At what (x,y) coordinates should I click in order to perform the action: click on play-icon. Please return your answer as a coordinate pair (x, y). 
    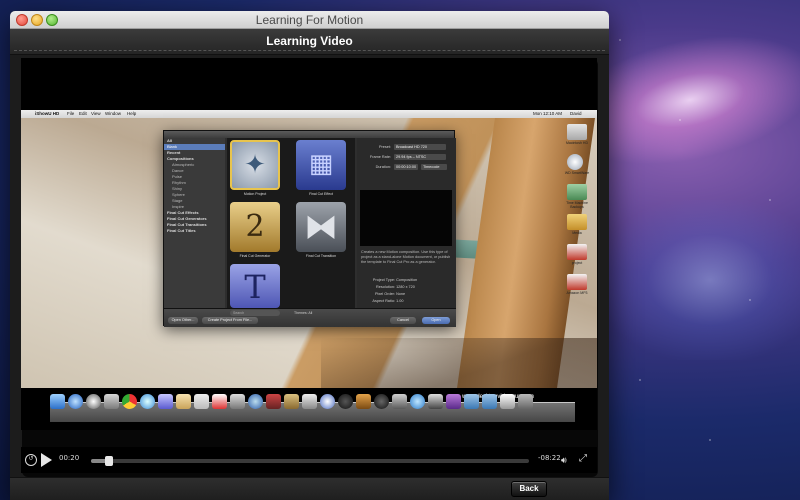
    Looking at the image, I should click on (46, 460).